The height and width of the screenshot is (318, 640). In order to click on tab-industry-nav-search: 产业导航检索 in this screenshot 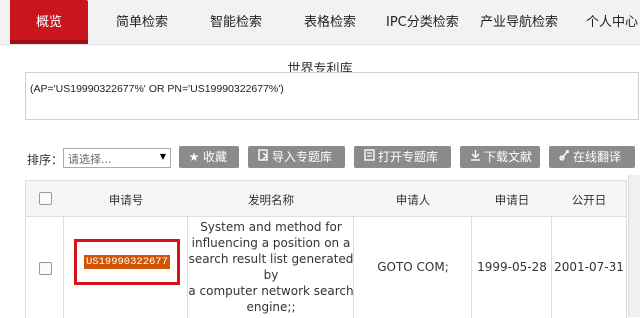, I will do `click(519, 22)`.